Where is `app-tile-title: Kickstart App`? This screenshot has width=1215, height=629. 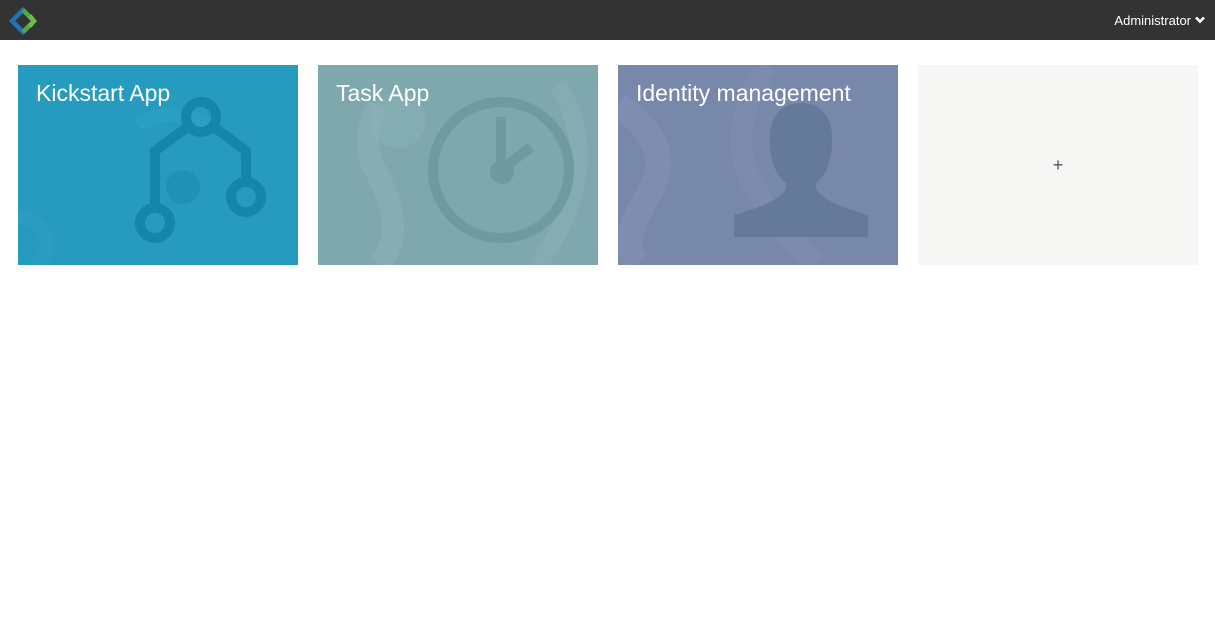 app-tile-title: Kickstart App is located at coordinates (103, 93).